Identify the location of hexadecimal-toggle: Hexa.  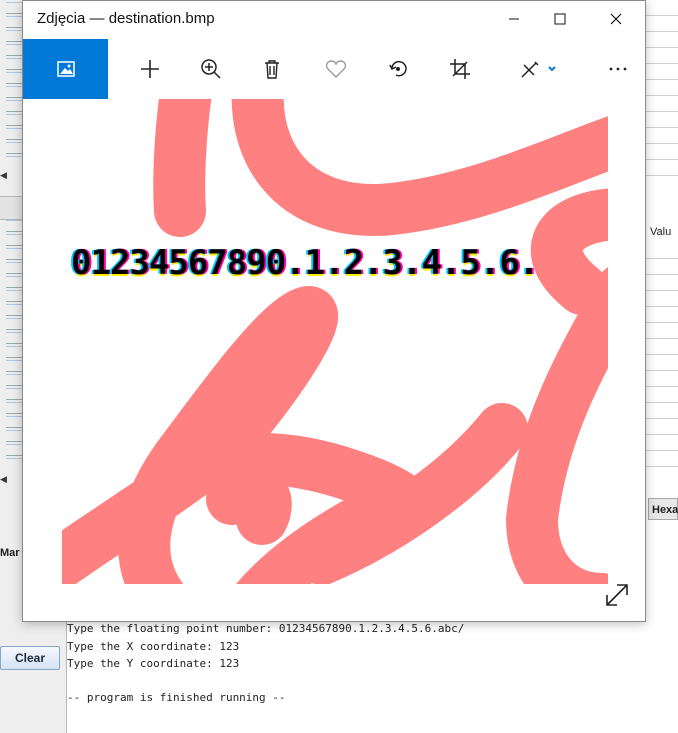
(663, 509).